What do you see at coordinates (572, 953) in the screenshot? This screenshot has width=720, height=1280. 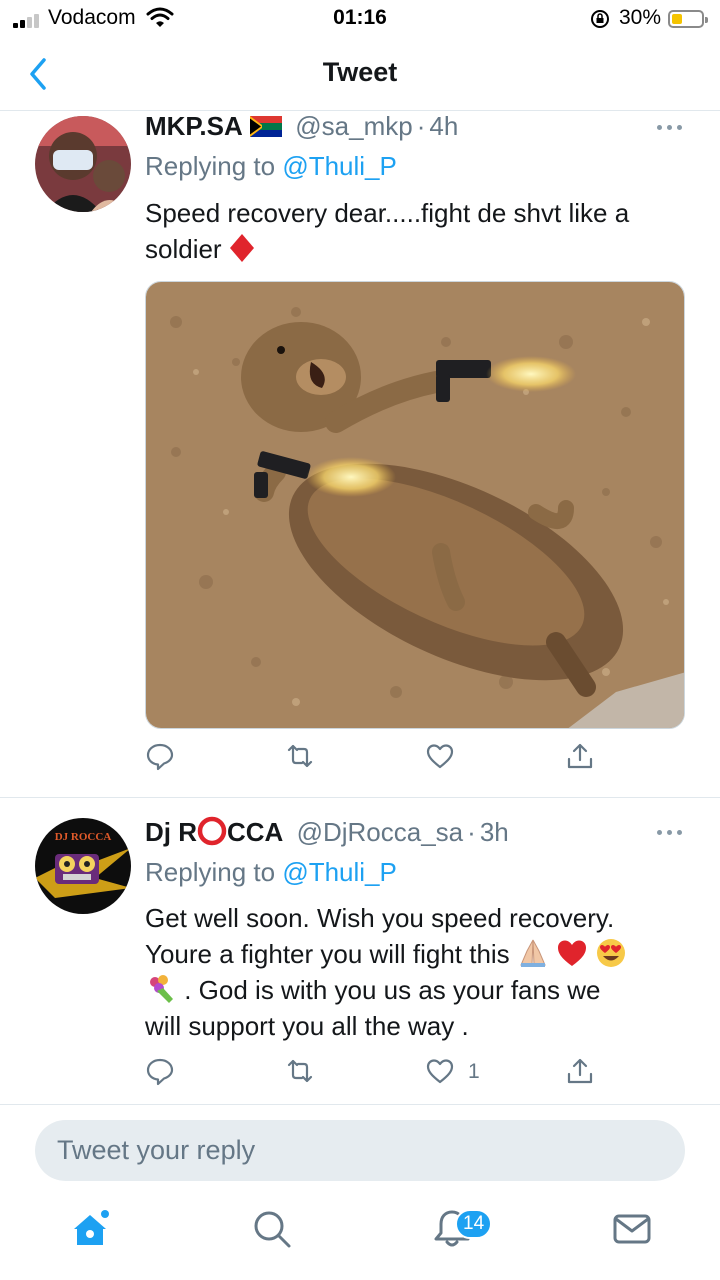 I see `red-heart-emoji-icon` at bounding box center [572, 953].